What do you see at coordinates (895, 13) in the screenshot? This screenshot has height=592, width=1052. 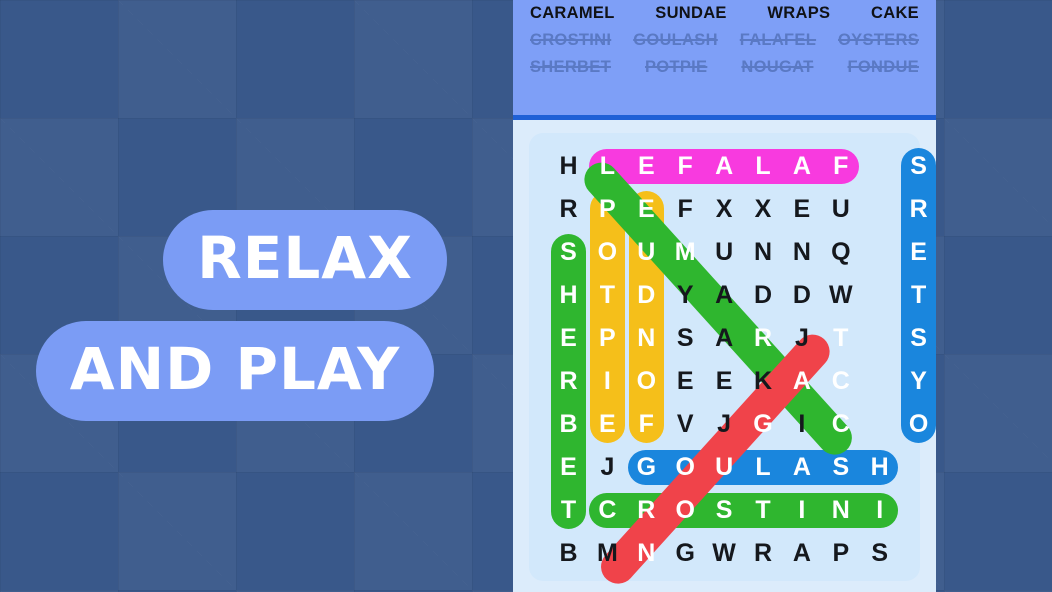 I see `word-list-item: CAKE` at bounding box center [895, 13].